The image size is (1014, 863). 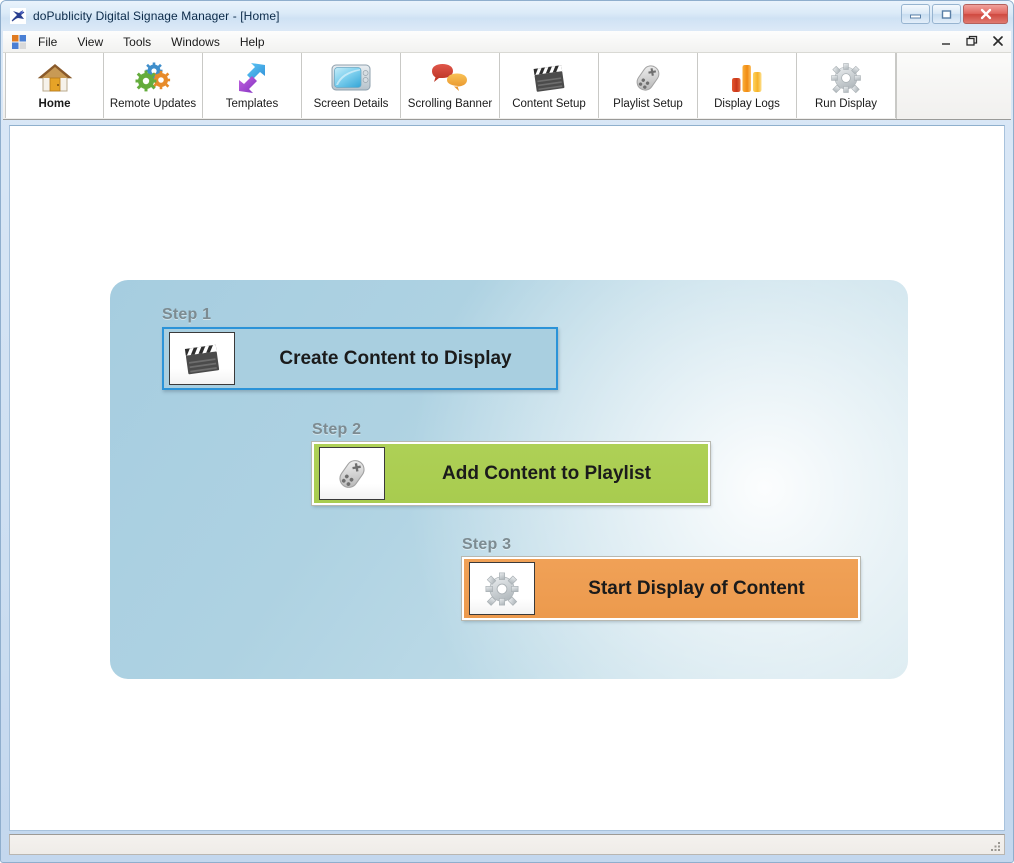 I want to click on window-maximize-button, so click(x=946, y=14).